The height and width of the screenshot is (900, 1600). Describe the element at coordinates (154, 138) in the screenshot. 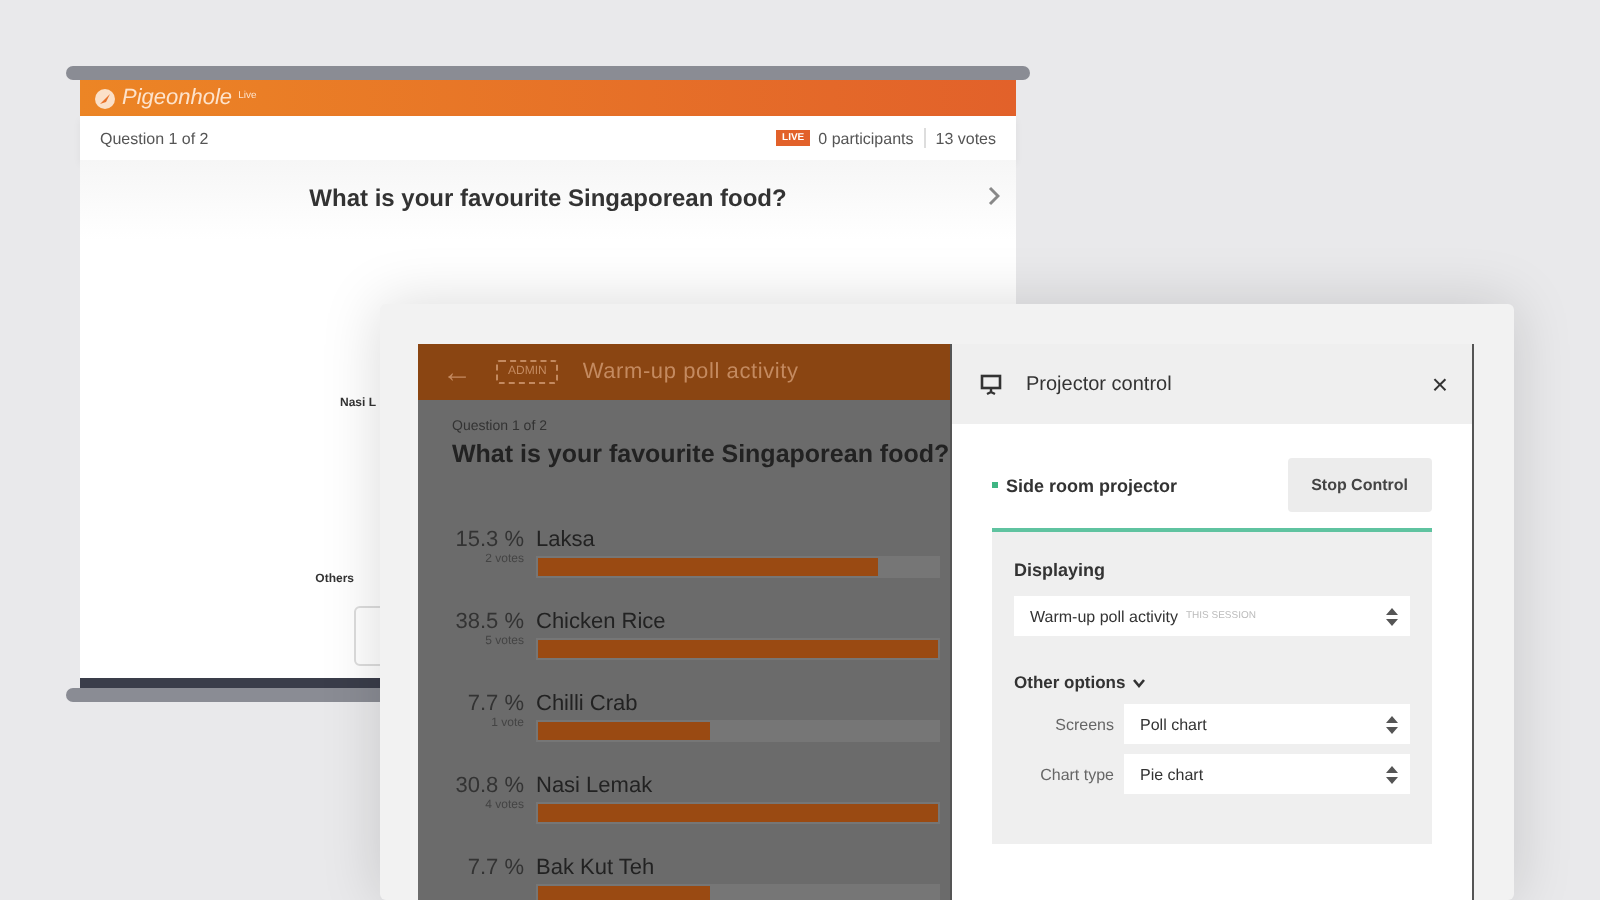

I see `question-counter: Question 1 of 2` at that location.